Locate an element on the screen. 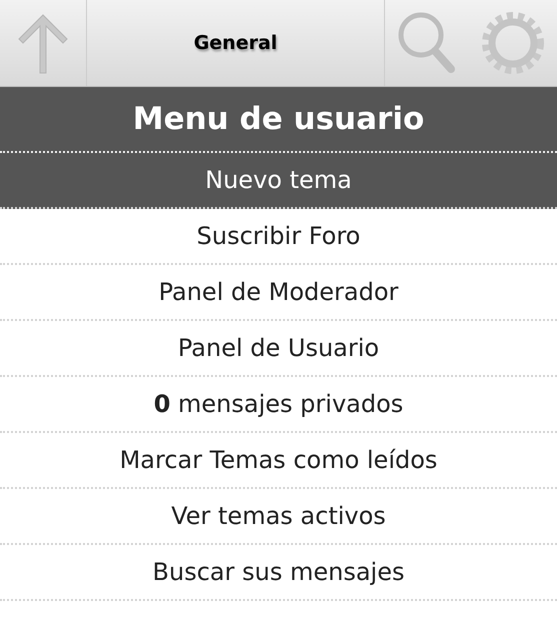 The image size is (557, 619). menu-title: Menu de usuario is located at coordinates (278, 119).